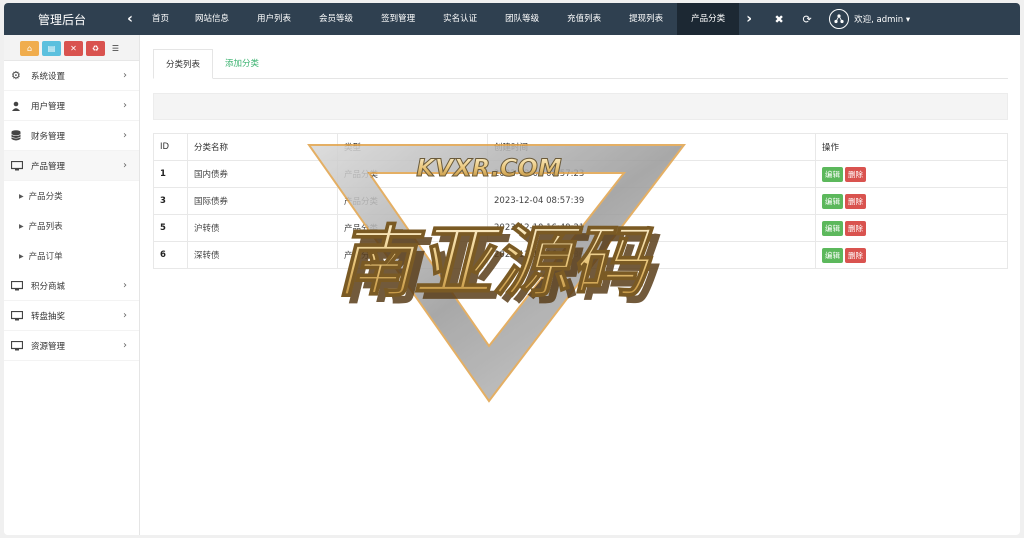 This screenshot has height=538, width=1024. What do you see at coordinates (71, 166) in the screenshot?
I see `sidebar-item-menu-3: 产品管理 ›` at bounding box center [71, 166].